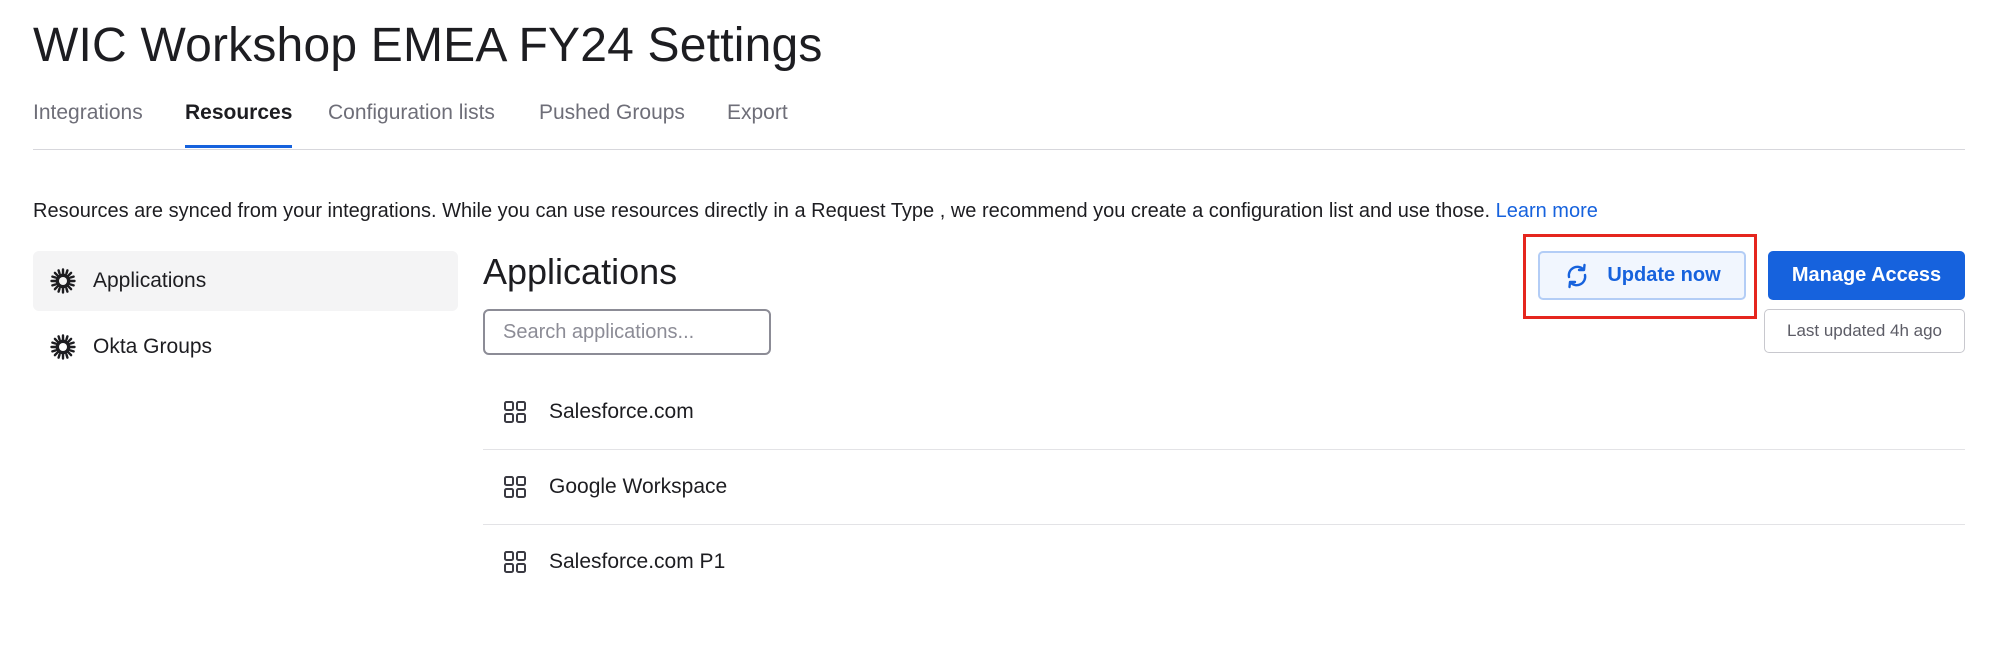 This screenshot has height=666, width=1999. What do you see at coordinates (428, 45) in the screenshot?
I see `page-title: WIC Workshop EMEA FY24 Settings` at bounding box center [428, 45].